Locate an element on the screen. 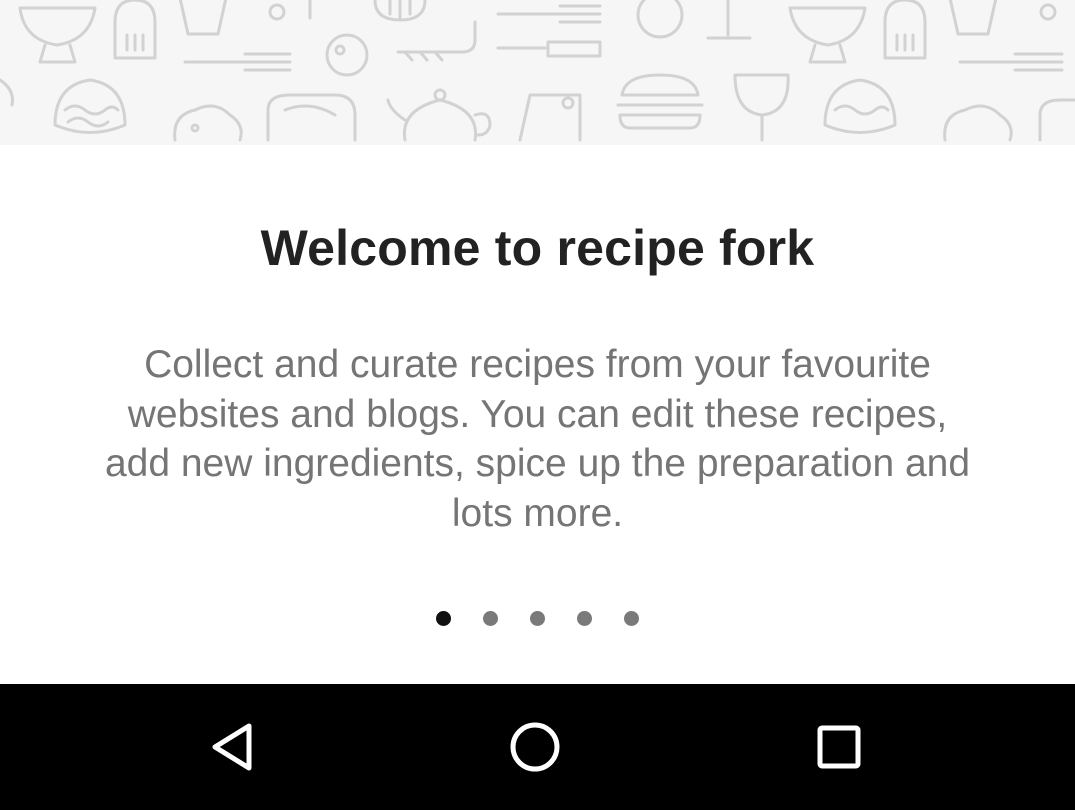 This screenshot has height=810, width=1075. back-icon is located at coordinates (232, 747).